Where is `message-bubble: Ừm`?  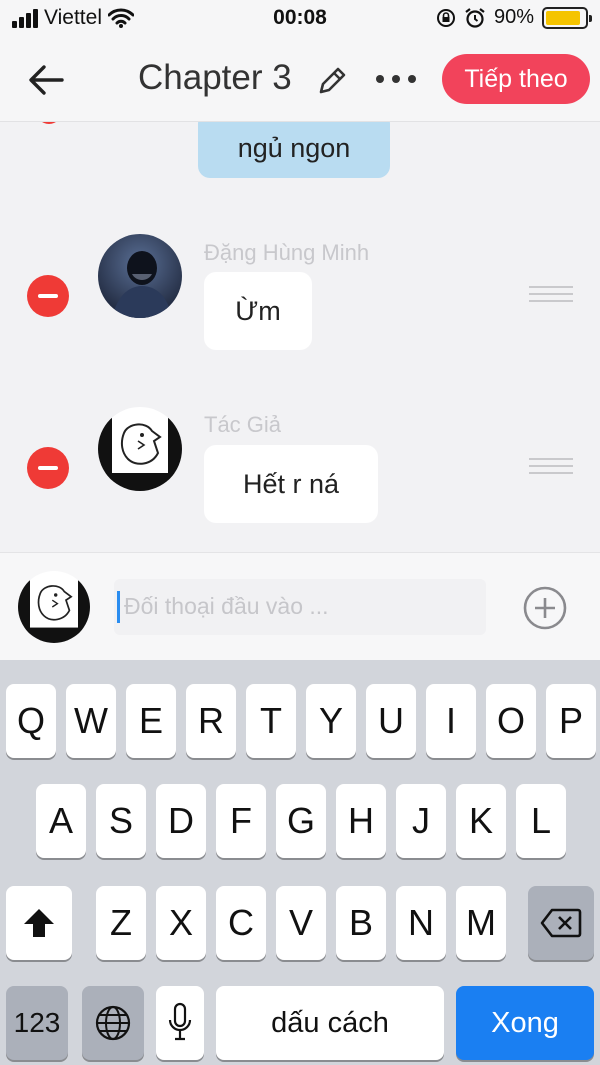 message-bubble: Ừm is located at coordinates (258, 311).